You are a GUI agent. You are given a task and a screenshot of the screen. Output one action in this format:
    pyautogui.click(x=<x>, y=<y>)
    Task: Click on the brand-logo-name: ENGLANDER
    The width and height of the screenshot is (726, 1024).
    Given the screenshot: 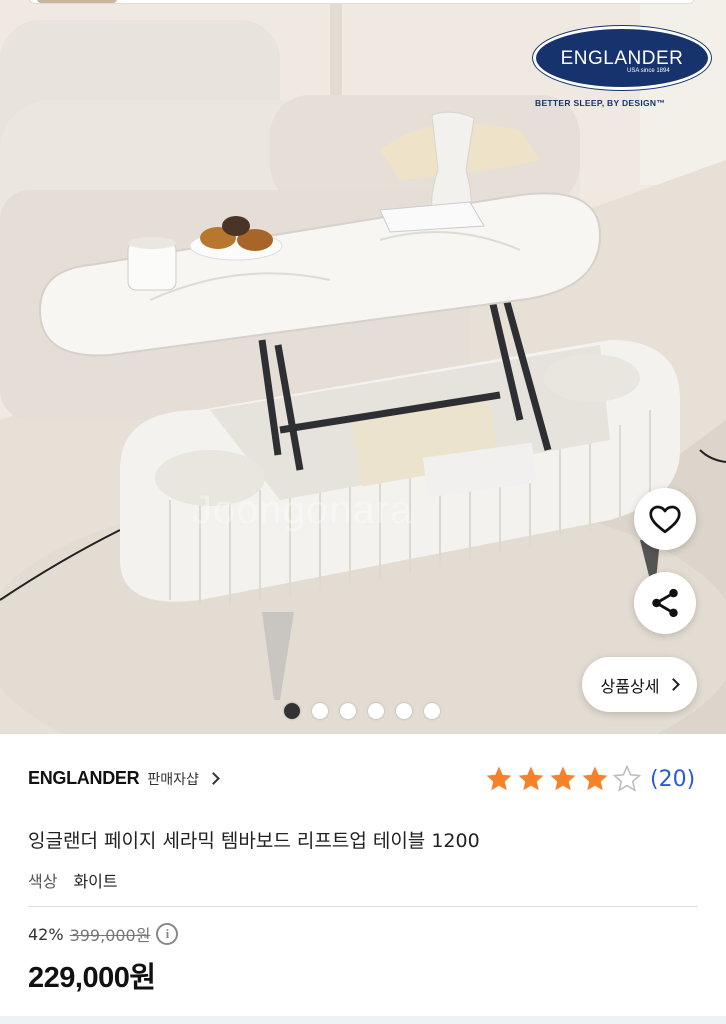 What is the action you would take?
    pyautogui.click(x=622, y=58)
    